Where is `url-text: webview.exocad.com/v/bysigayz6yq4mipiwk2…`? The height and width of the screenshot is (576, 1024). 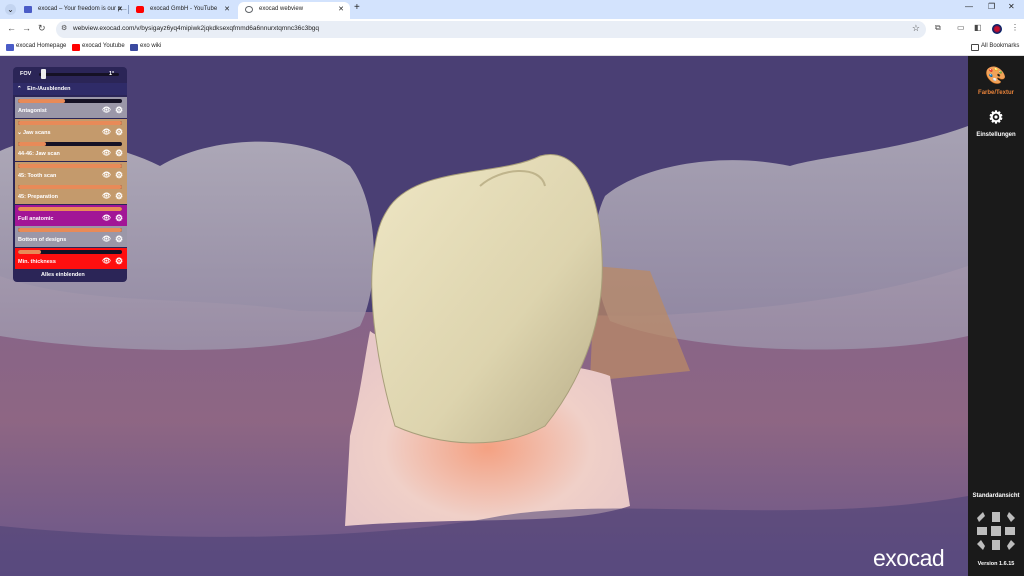 url-text: webview.exocad.com/v/bysigayz6yq4mipiwk2… is located at coordinates (196, 28).